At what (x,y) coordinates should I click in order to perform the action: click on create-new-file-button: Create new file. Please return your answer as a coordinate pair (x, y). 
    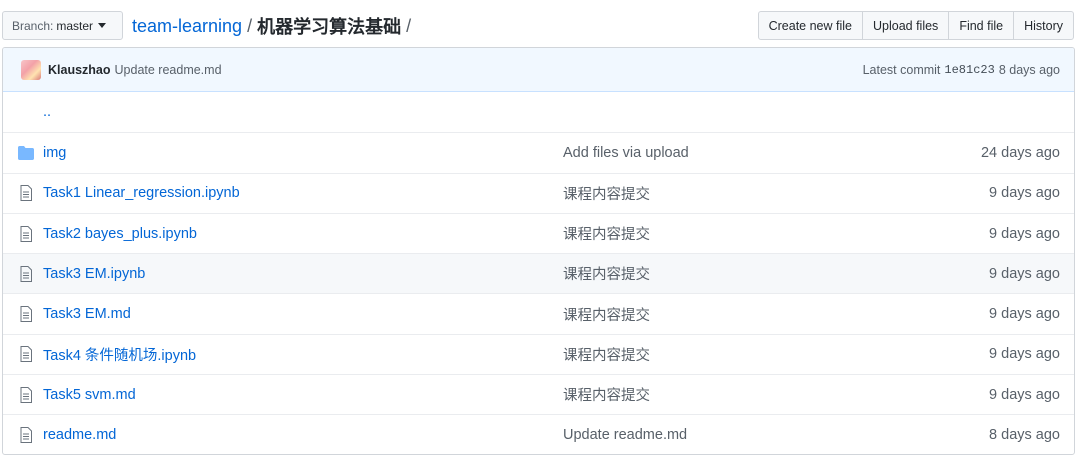
    Looking at the image, I should click on (810, 25).